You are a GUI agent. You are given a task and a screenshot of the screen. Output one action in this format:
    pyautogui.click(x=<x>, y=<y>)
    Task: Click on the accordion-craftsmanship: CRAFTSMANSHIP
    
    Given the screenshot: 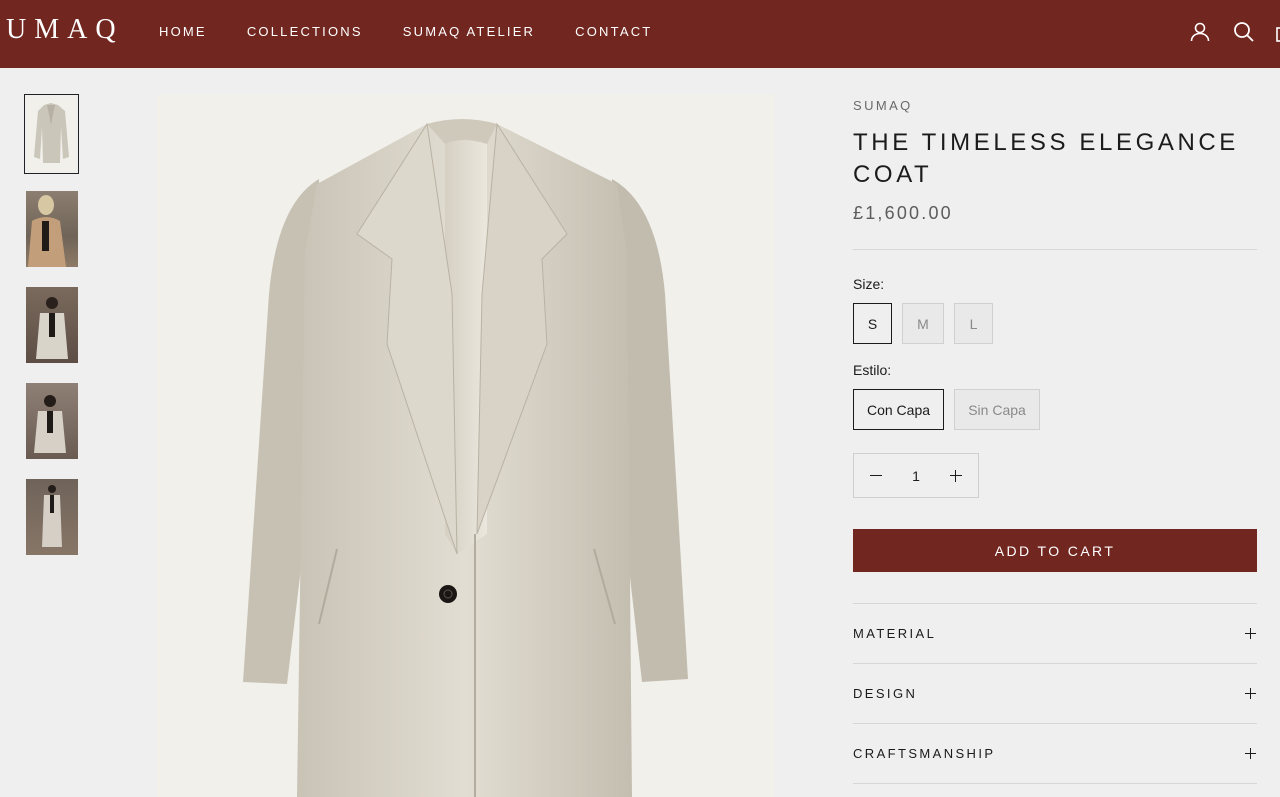 What is the action you would take?
    pyautogui.click(x=1055, y=754)
    